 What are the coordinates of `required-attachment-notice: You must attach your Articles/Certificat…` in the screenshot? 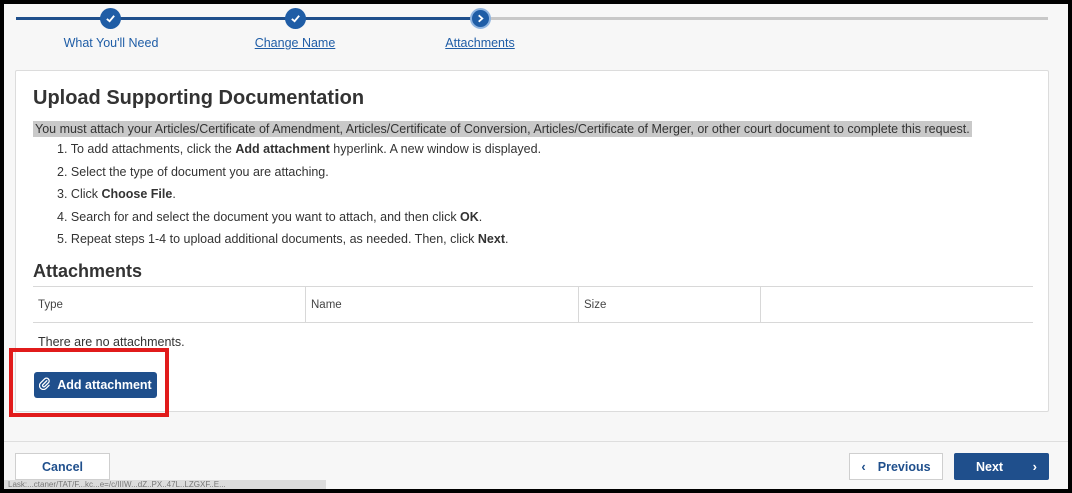 It's located at (502, 129).